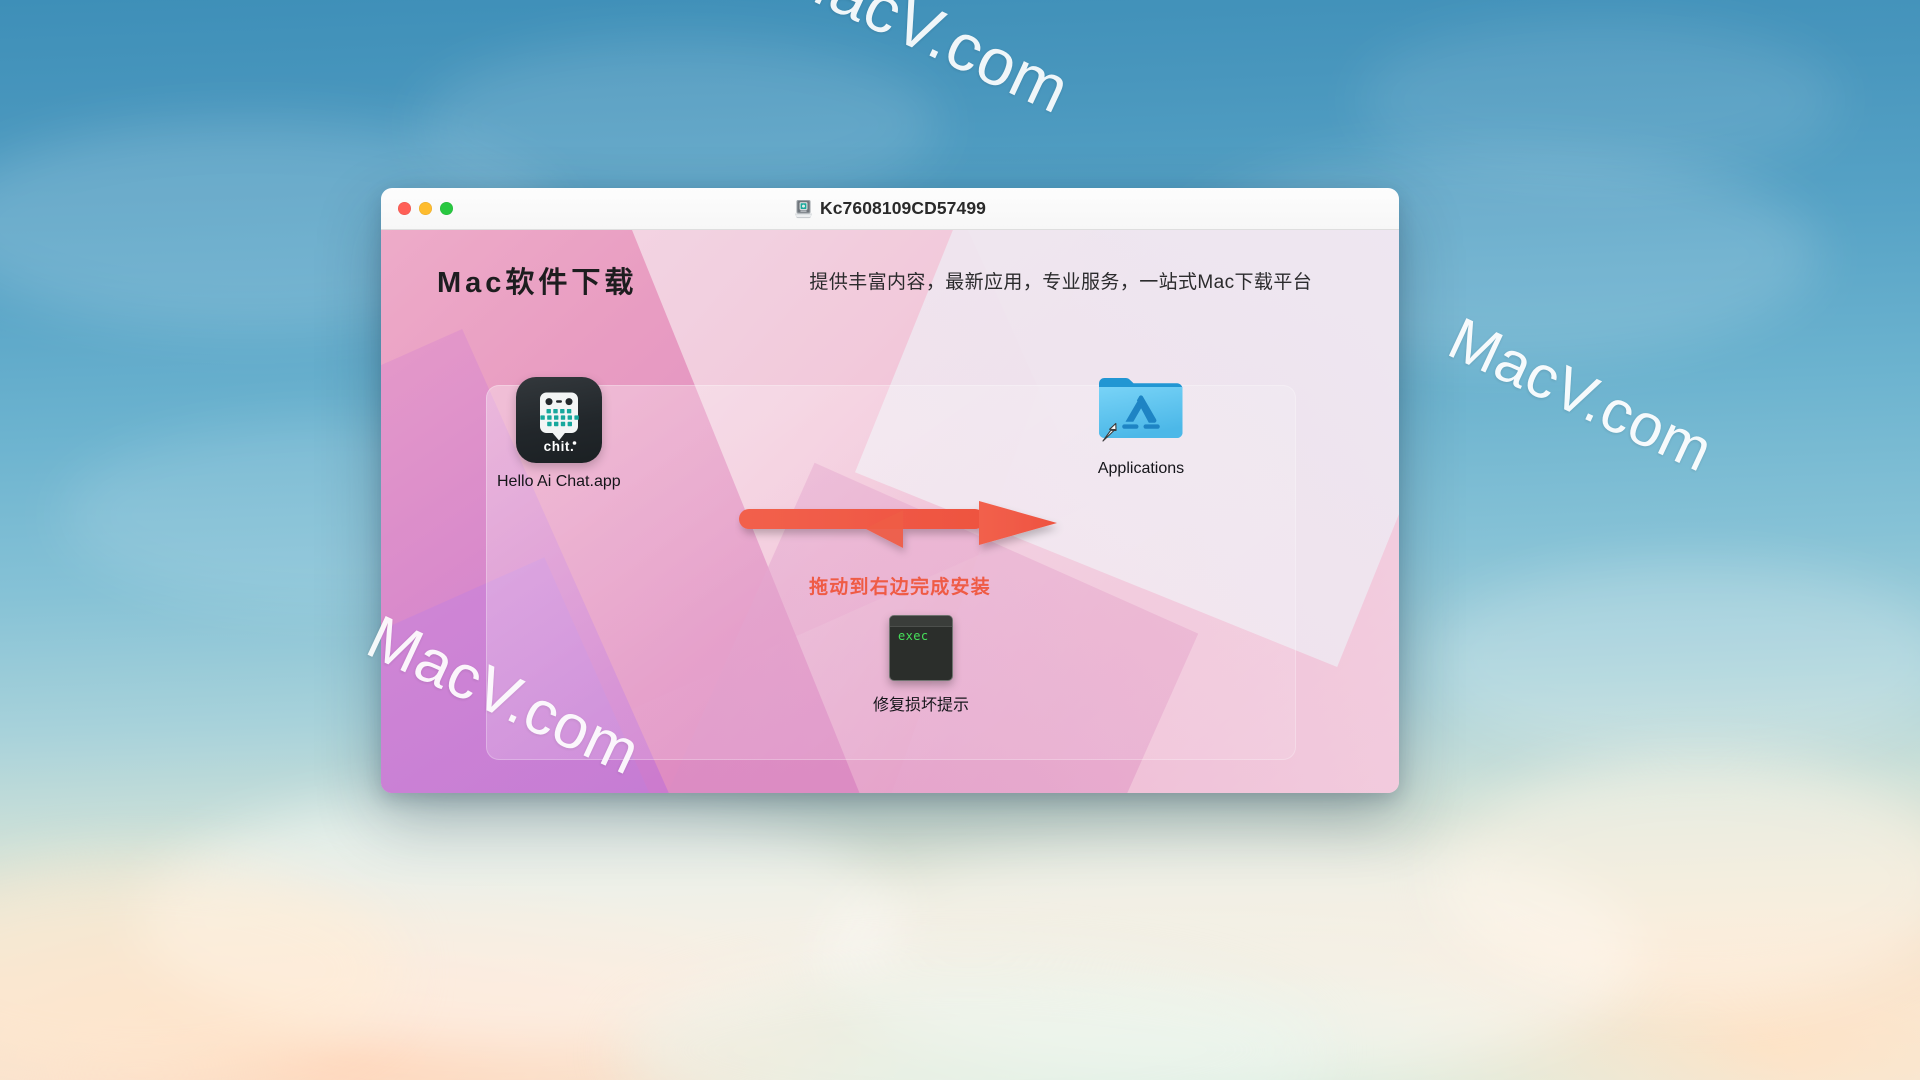 The image size is (1920, 1080). I want to click on window-titlebar: Kc7608109CD57499, so click(890, 209).